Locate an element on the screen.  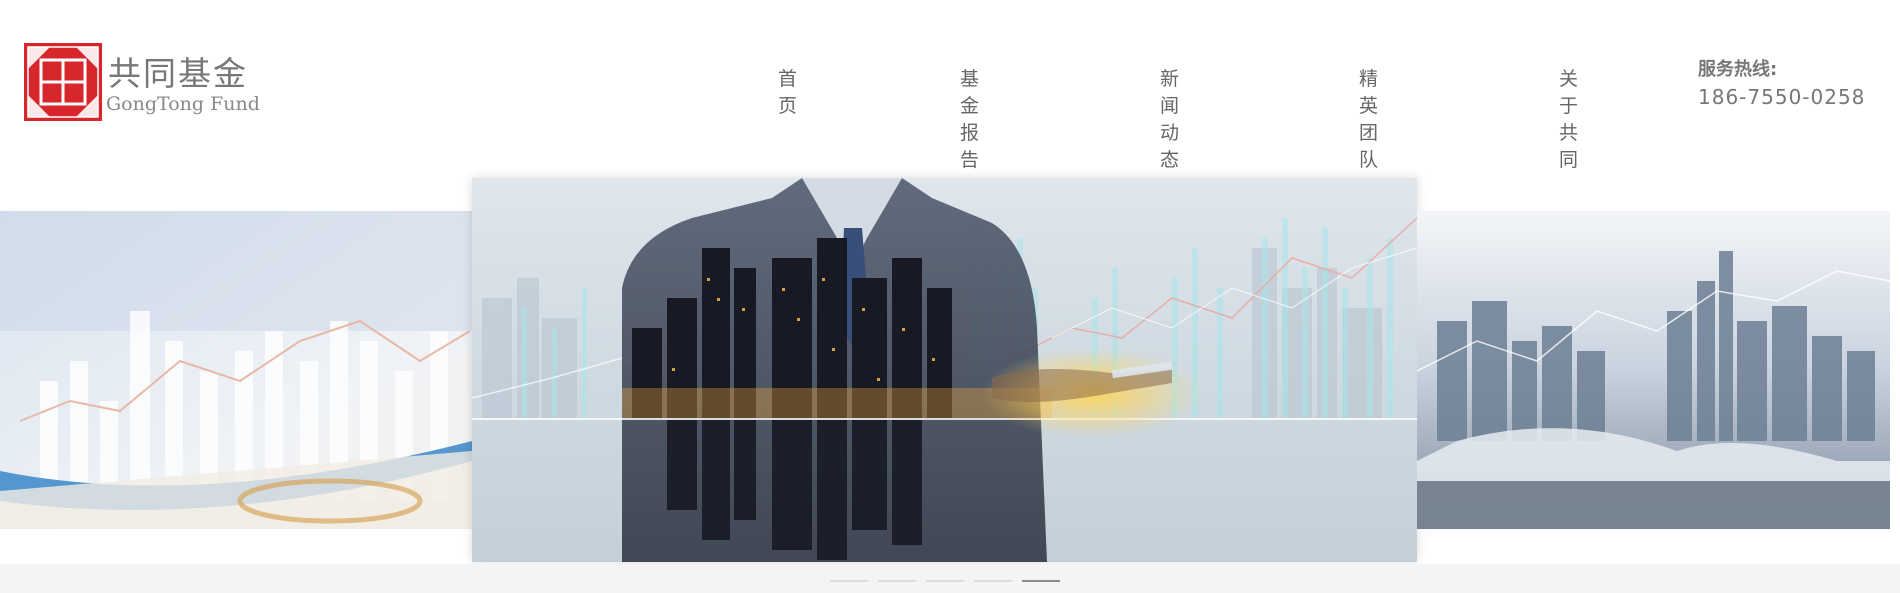
nav-item-fund-reports: 基金报告 is located at coordinates (969, 118).